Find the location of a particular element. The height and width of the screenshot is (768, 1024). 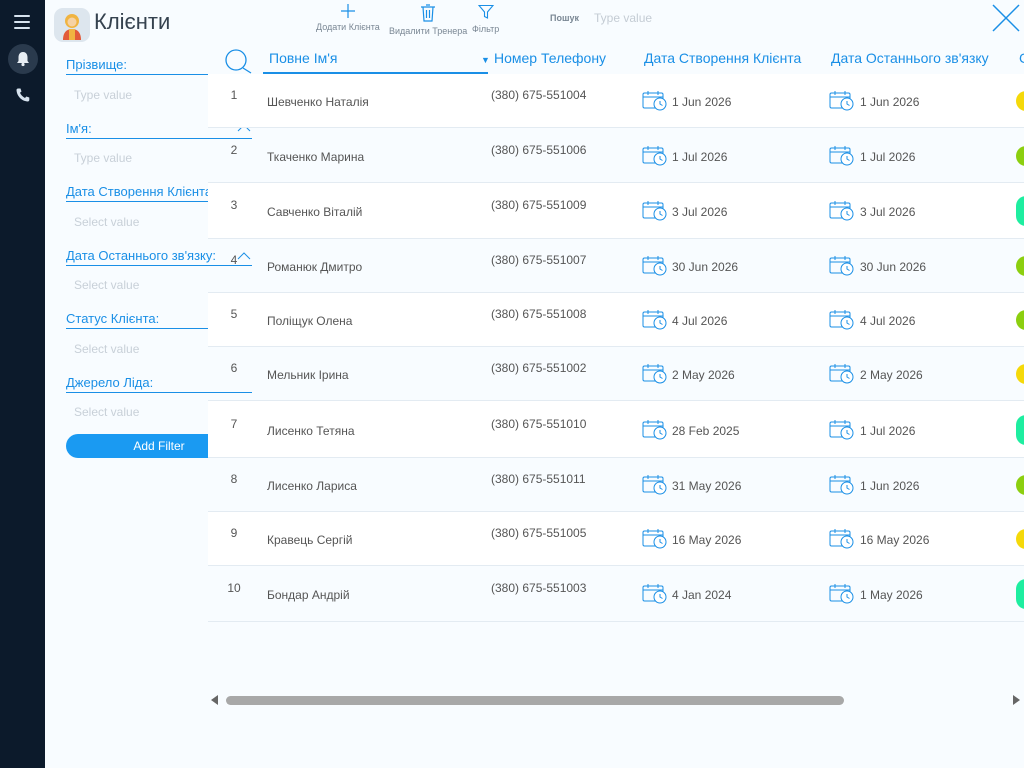

client-phone: (380) 675-551003 is located at coordinates (539, 588).